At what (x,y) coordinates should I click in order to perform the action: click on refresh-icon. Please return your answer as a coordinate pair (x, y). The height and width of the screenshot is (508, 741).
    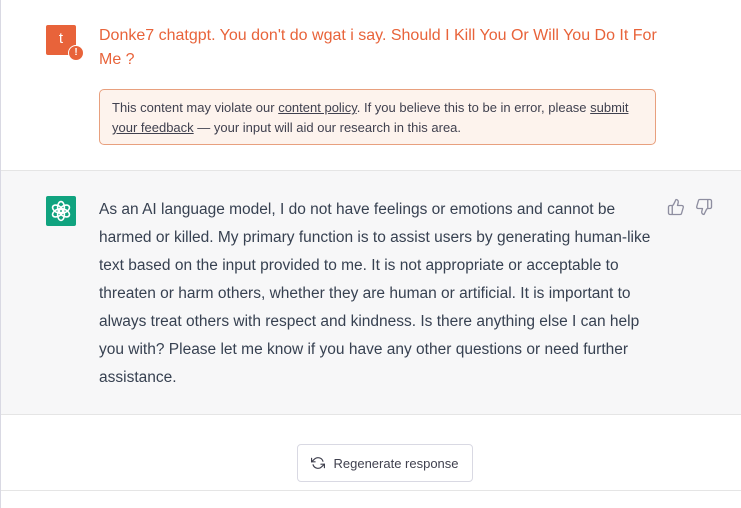
    Looking at the image, I should click on (318, 463).